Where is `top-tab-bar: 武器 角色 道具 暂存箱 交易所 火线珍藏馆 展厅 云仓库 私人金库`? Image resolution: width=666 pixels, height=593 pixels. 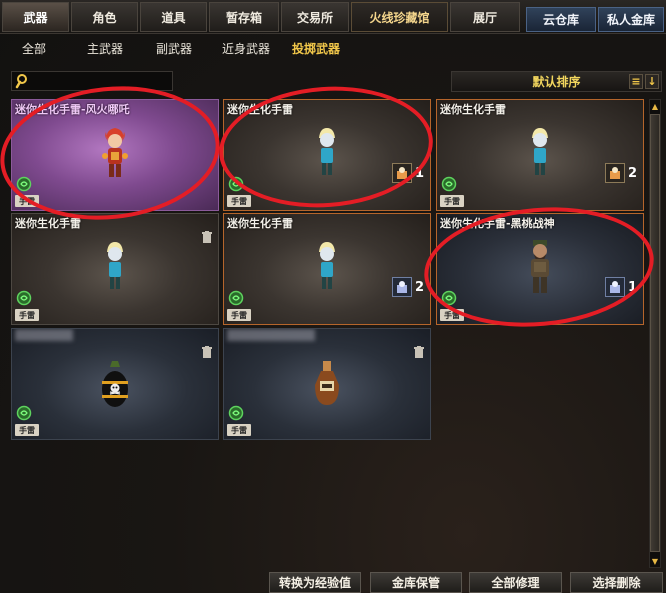 top-tab-bar: 武器 角色 道具 暂存箱 交易所 火线珍藏馆 展厅 云仓库 私人金库 is located at coordinates (333, 17).